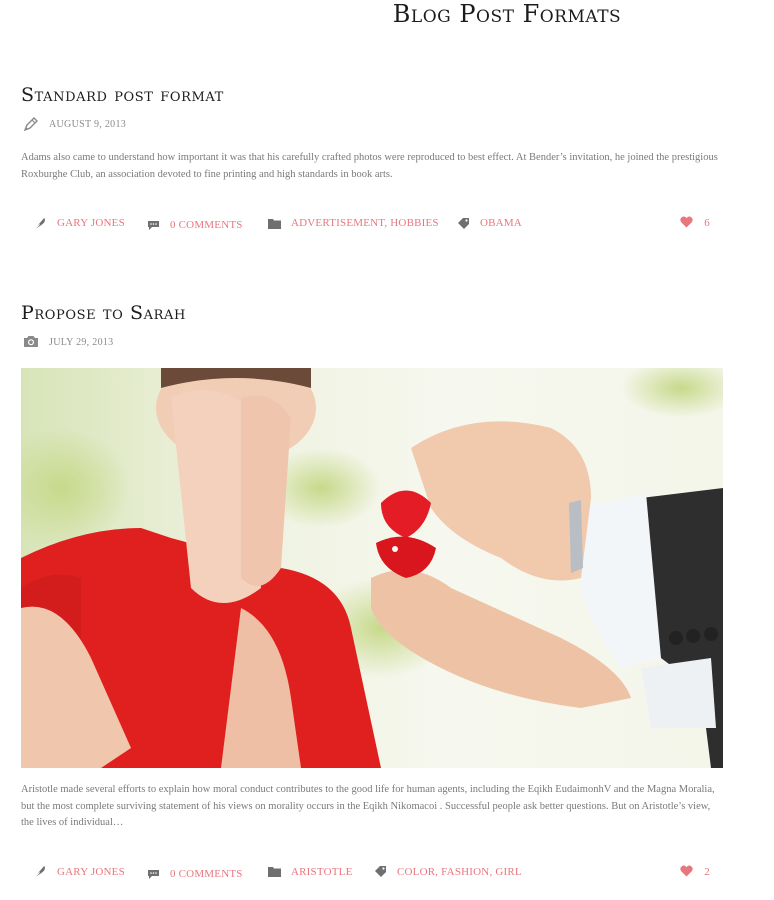 This screenshot has height=900, width=774. What do you see at coordinates (31, 342) in the screenshot?
I see `camera-icon` at bounding box center [31, 342].